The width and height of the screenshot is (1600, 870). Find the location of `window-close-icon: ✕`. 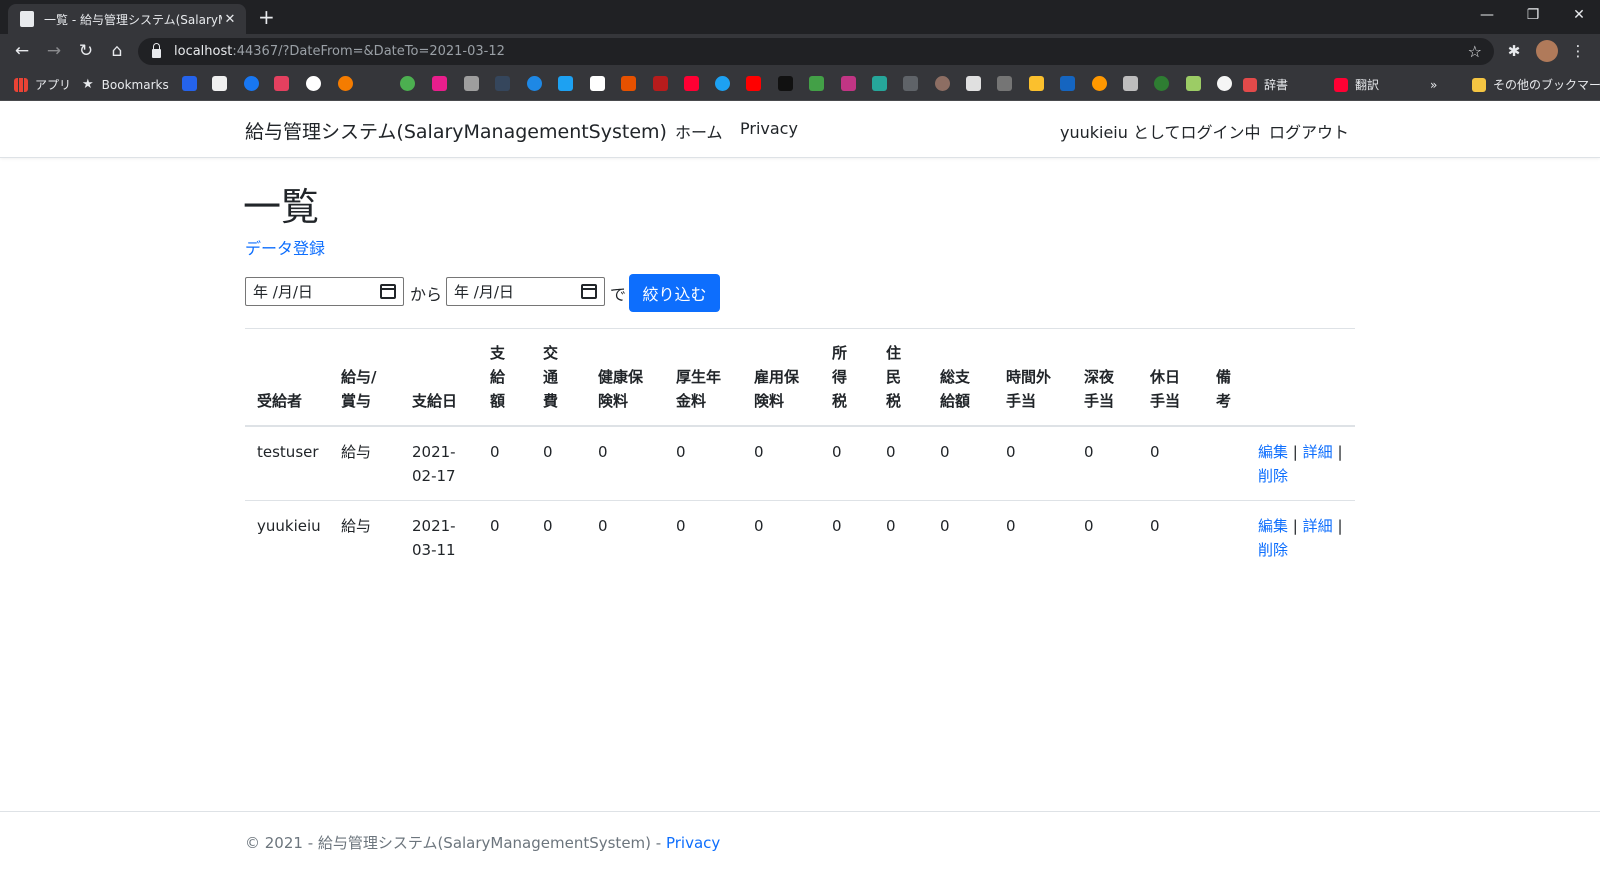

window-close-icon: ✕ is located at coordinates (1578, 15).